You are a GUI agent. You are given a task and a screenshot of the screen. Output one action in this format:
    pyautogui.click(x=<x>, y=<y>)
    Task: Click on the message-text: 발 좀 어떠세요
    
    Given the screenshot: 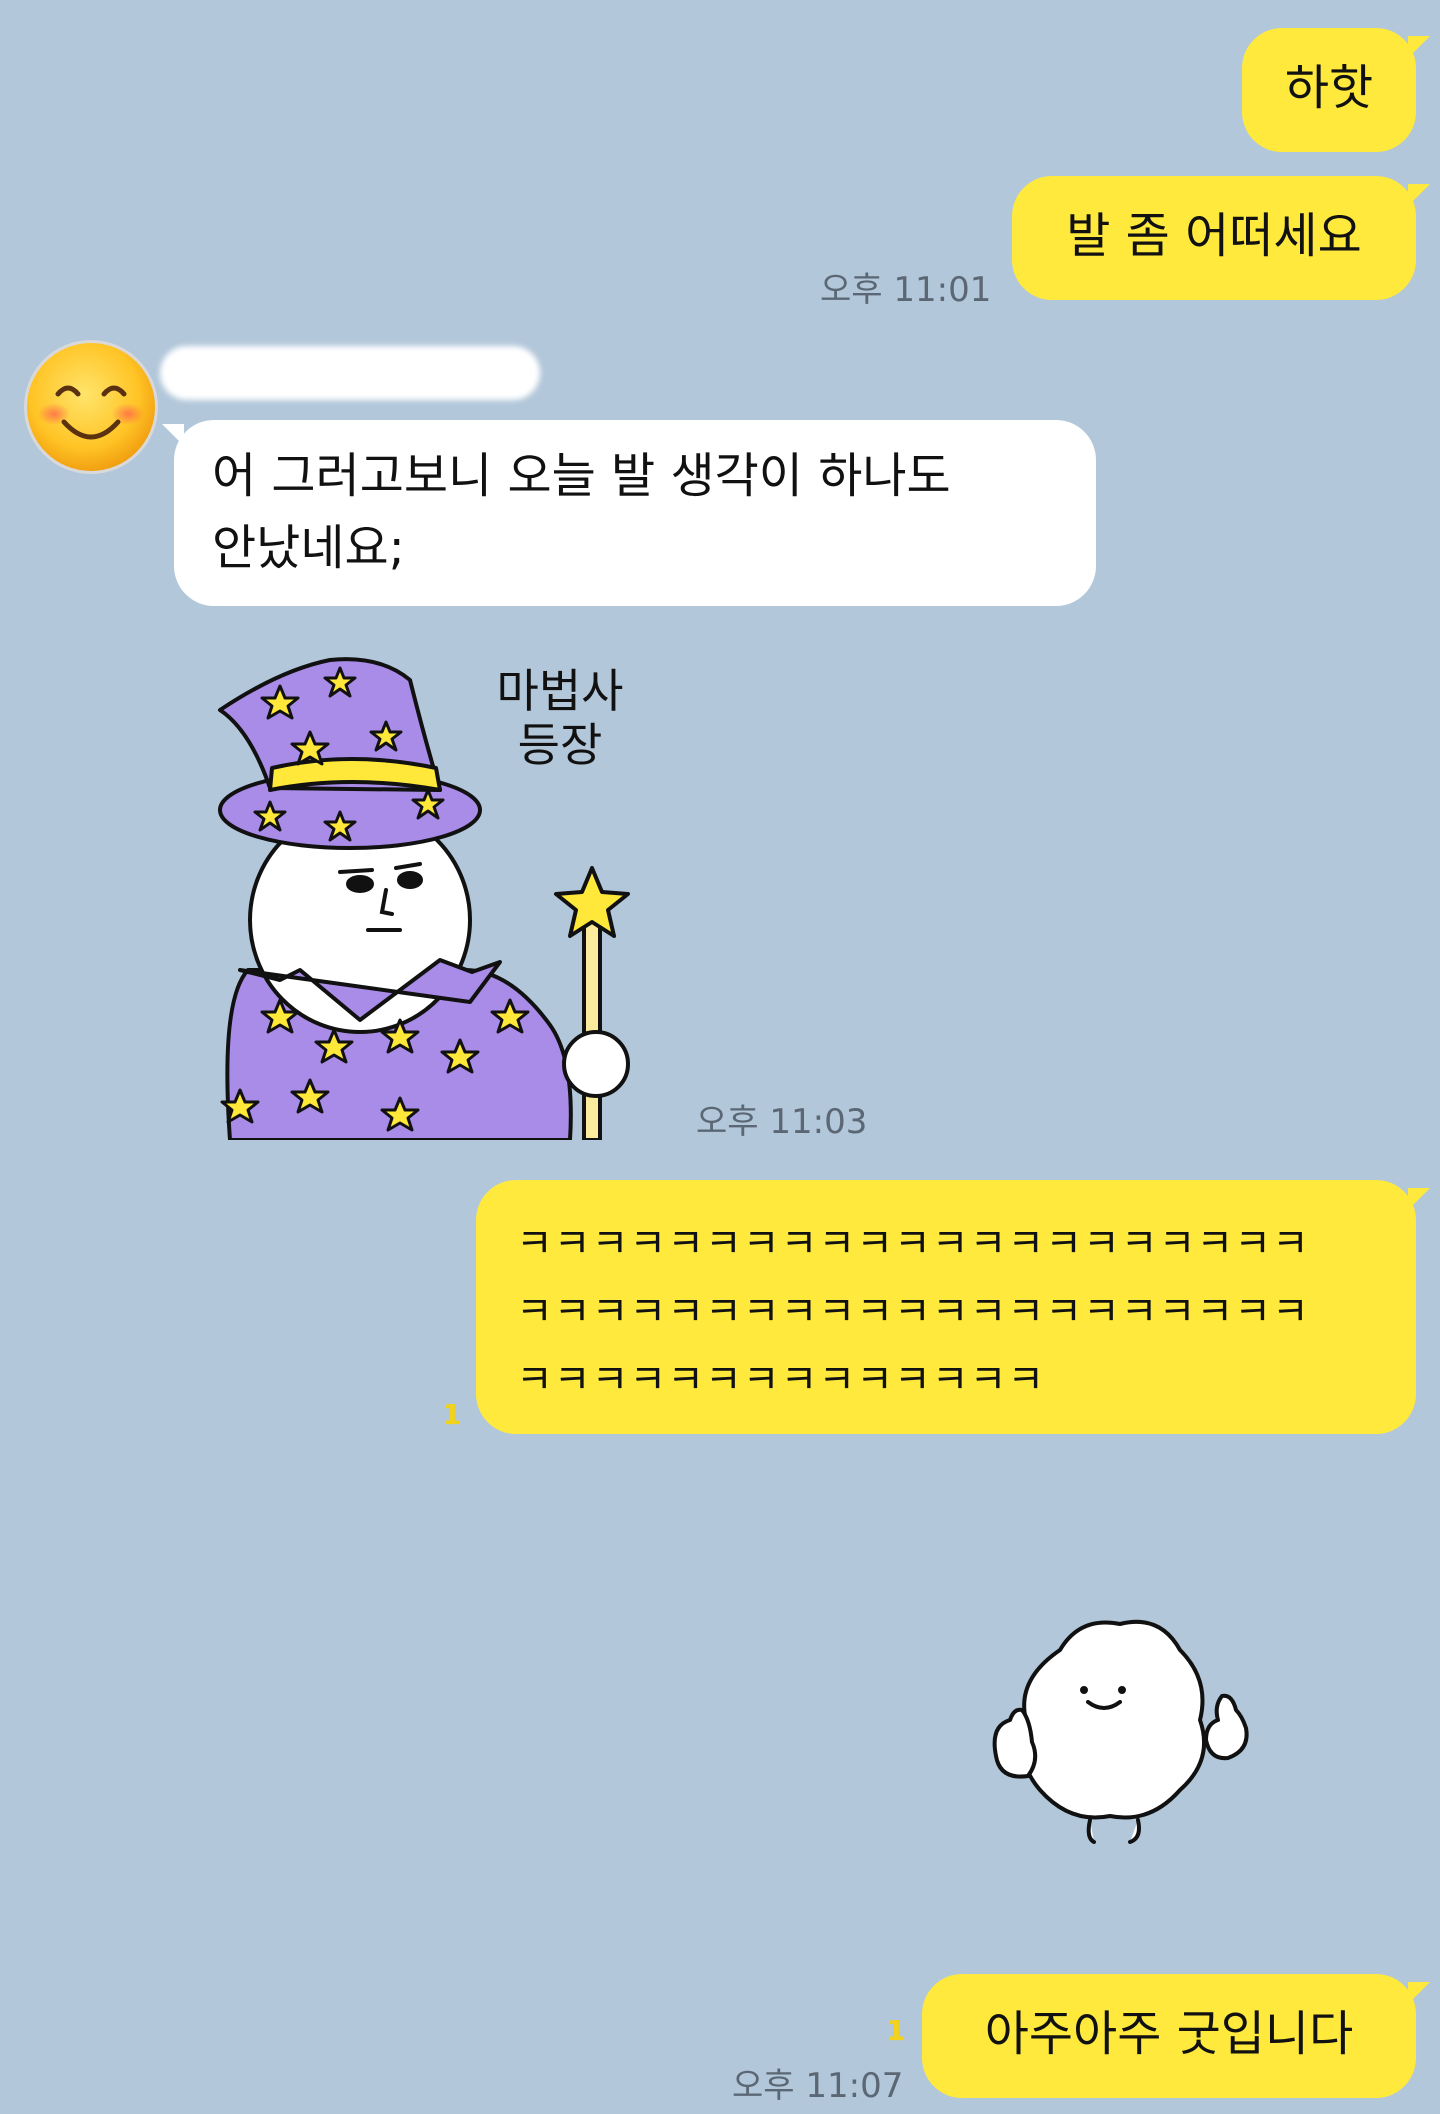 What is the action you would take?
    pyautogui.click(x=1214, y=236)
    